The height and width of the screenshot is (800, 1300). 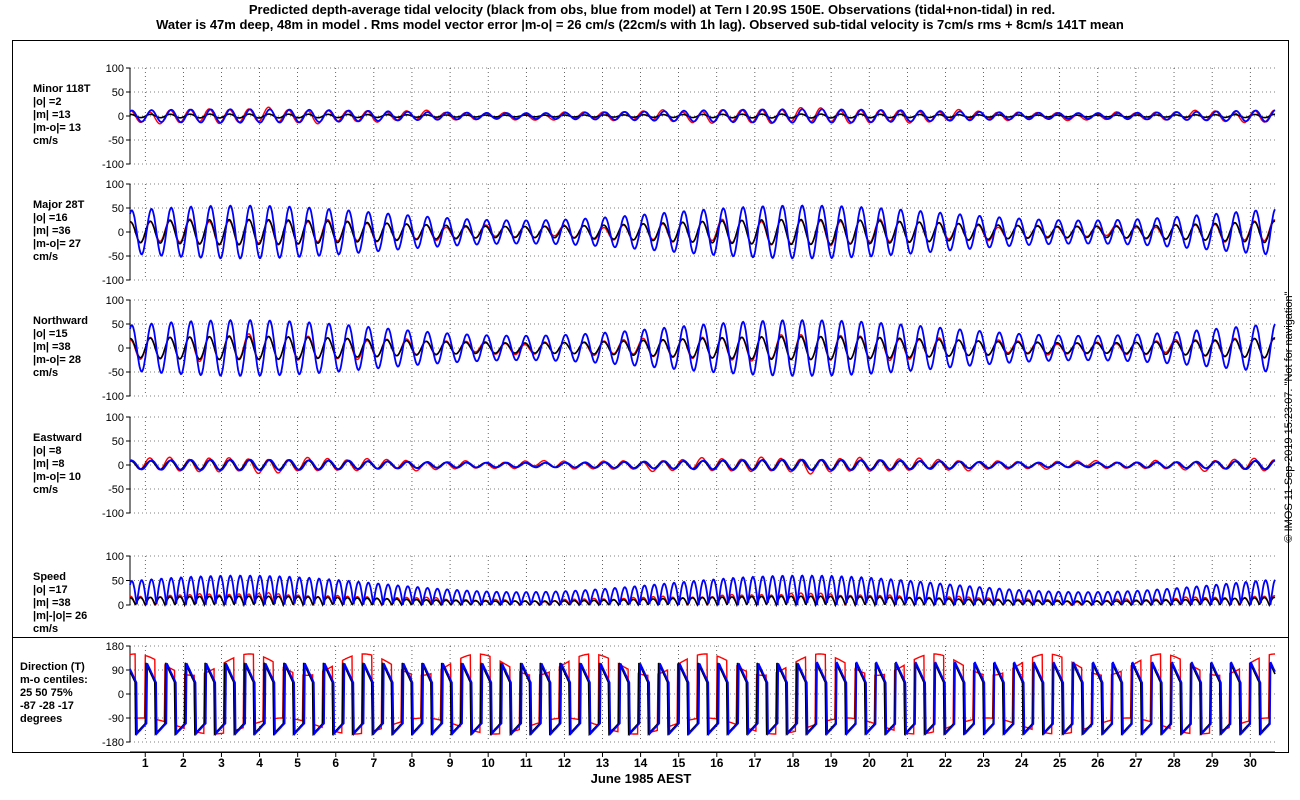 I want to click on x-tick-label: 23, so click(x=984, y=763).